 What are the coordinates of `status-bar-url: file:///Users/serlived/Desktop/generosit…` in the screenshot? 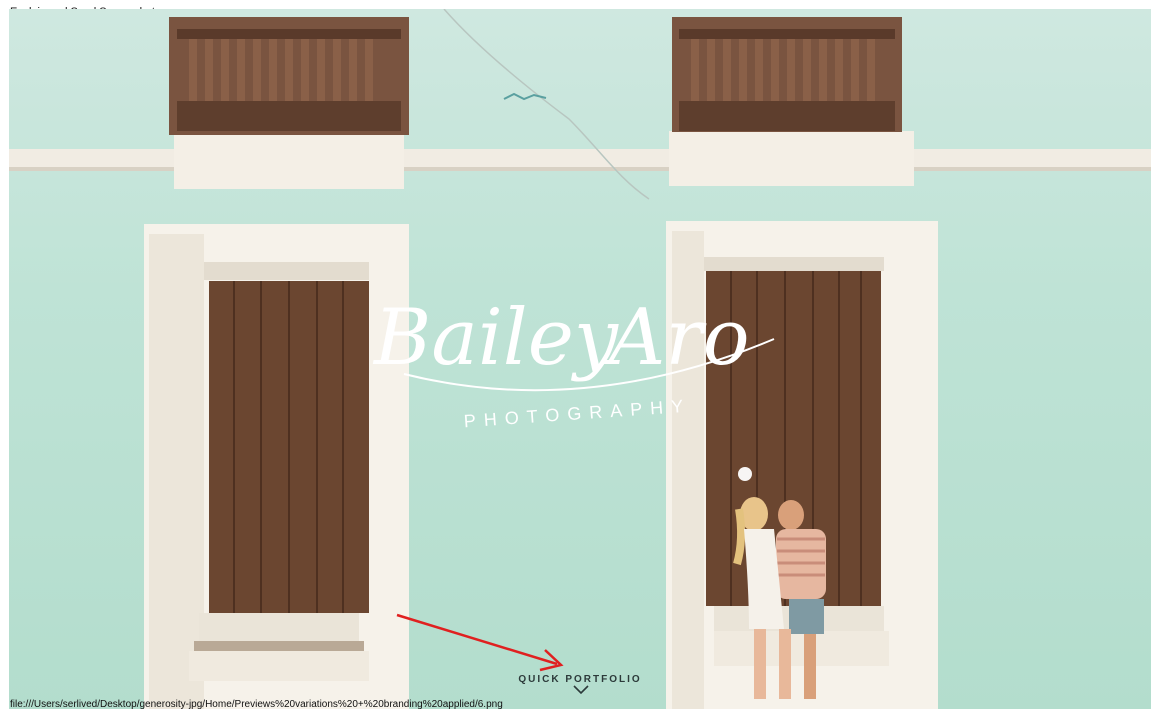 It's located at (256, 704).